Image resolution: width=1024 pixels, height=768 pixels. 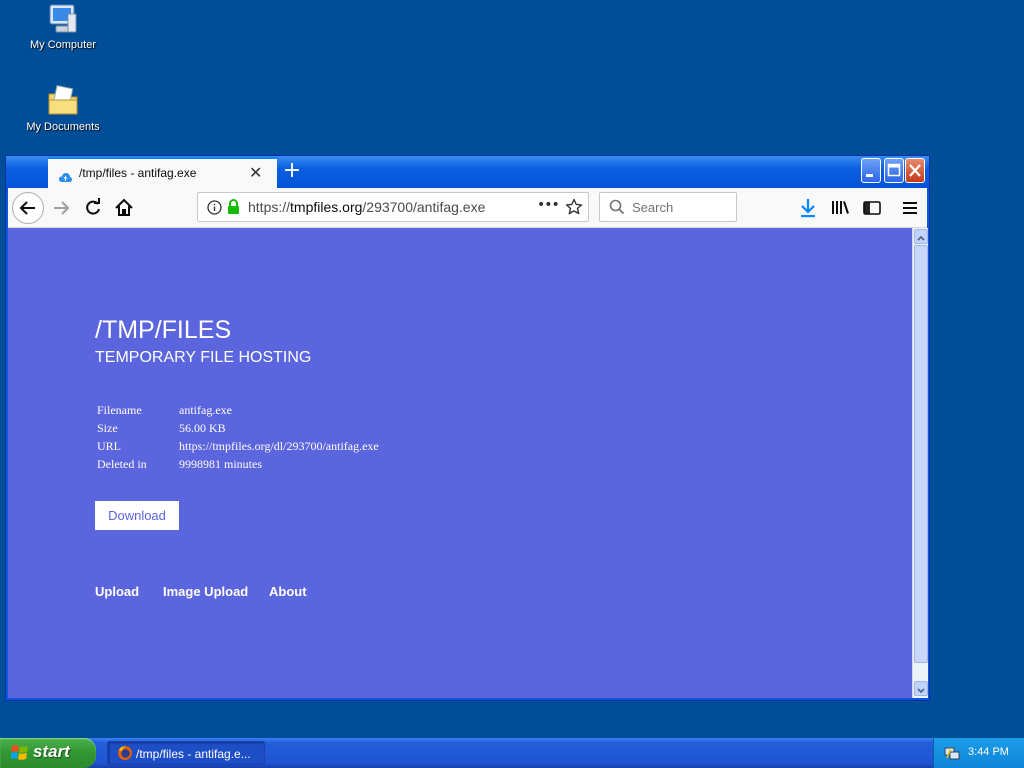 I want to click on home-icon, so click(x=124, y=207).